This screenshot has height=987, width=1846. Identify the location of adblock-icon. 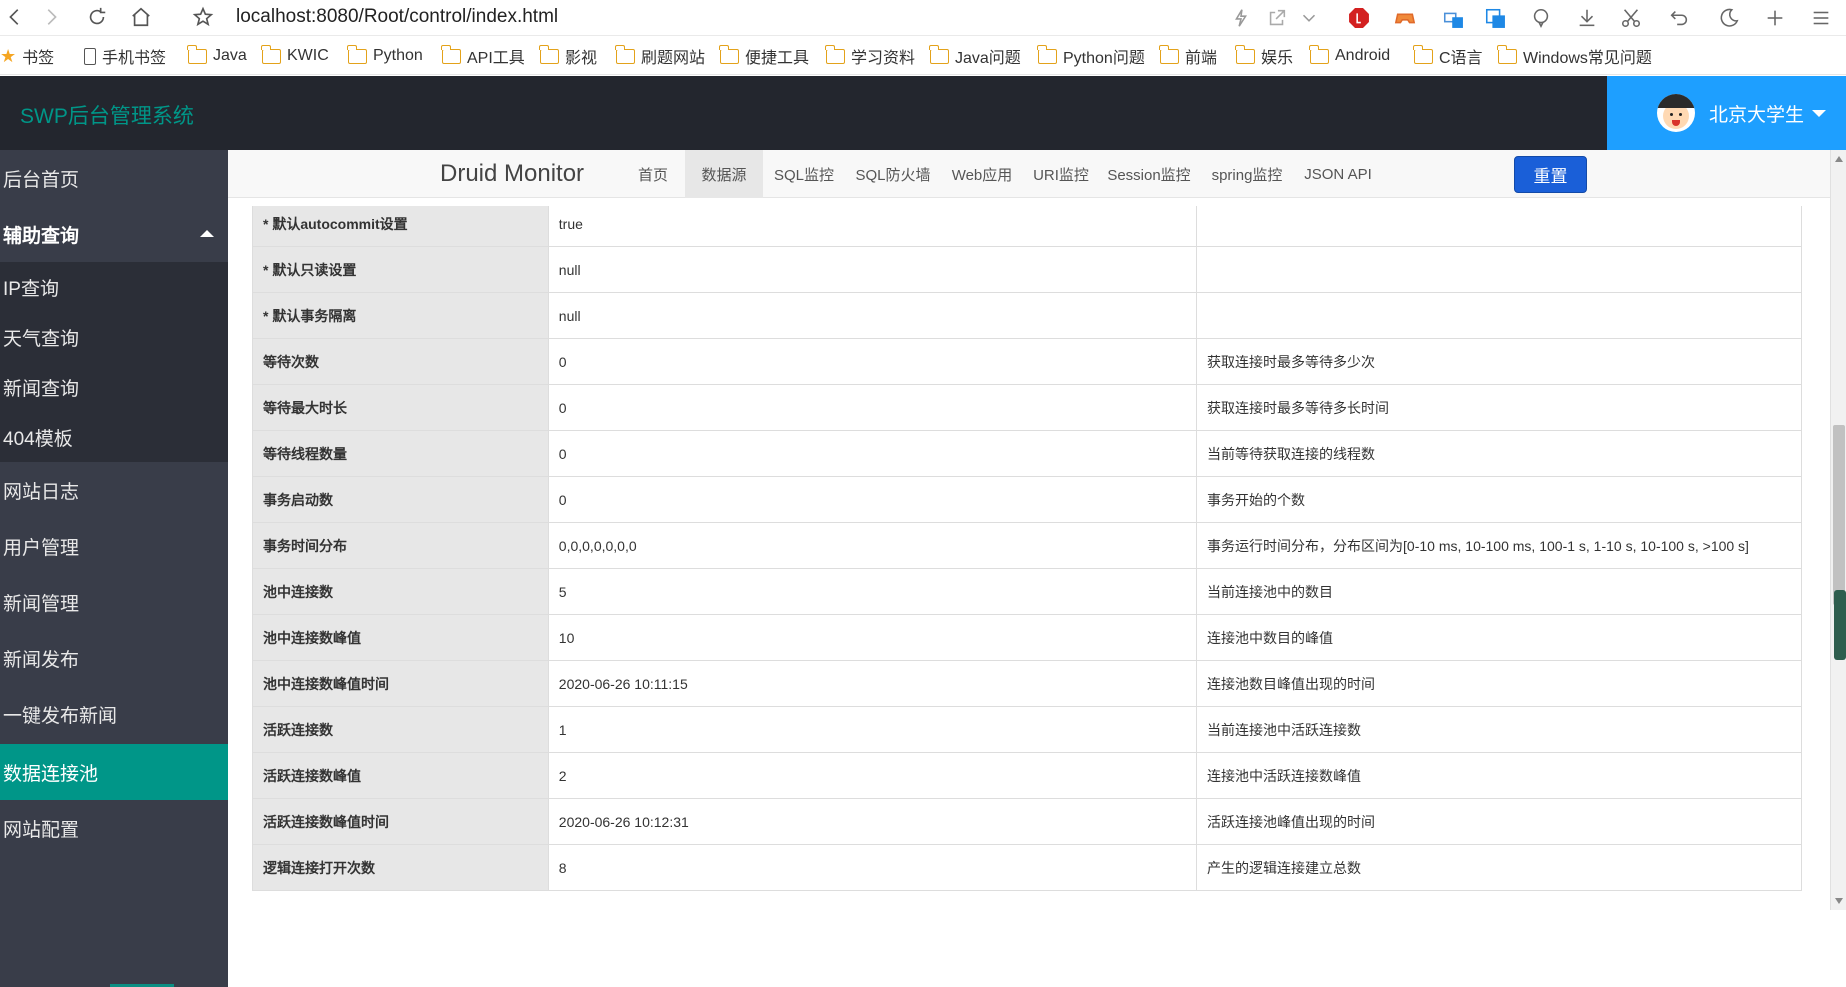
(1359, 18).